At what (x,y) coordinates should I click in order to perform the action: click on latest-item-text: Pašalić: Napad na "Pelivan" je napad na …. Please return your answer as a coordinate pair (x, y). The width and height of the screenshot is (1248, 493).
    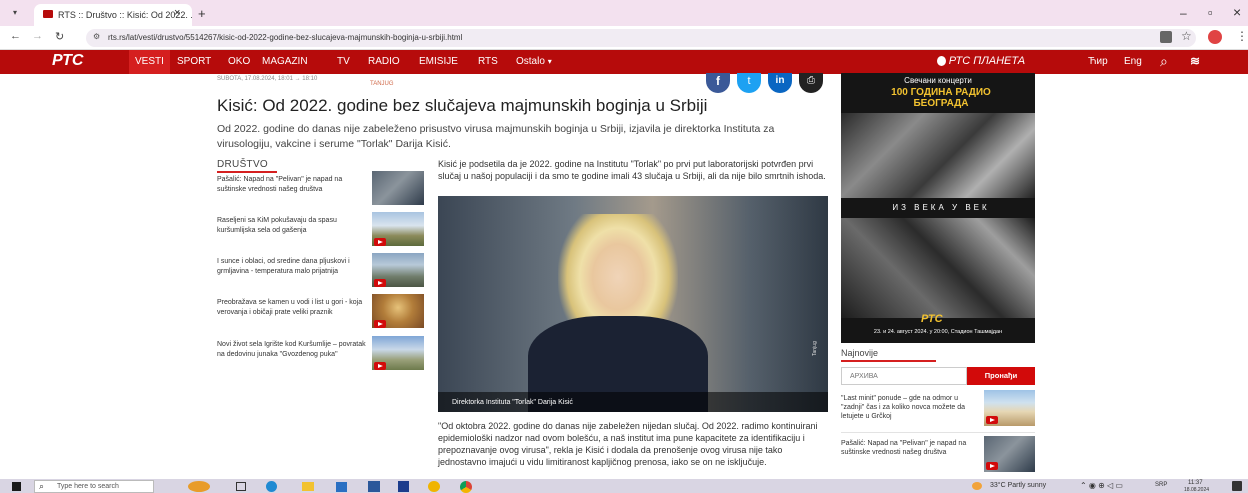
    Looking at the image, I should click on (911, 448).